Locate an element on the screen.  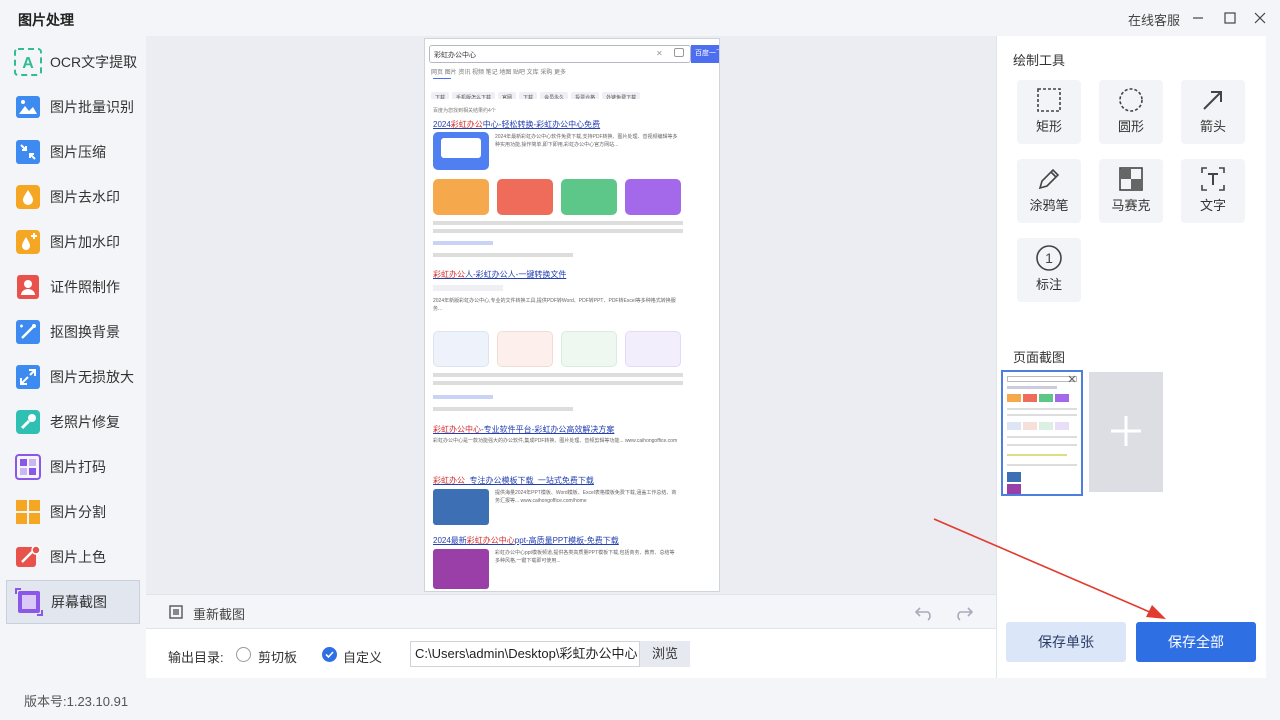
preview-tag is located at coordinates (468, 288).